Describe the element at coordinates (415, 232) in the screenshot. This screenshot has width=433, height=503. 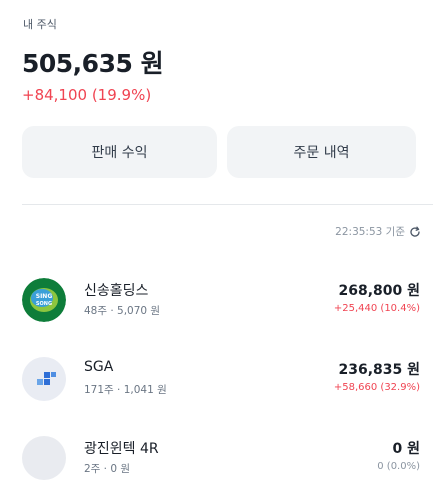
I see `refresh-icon` at that location.